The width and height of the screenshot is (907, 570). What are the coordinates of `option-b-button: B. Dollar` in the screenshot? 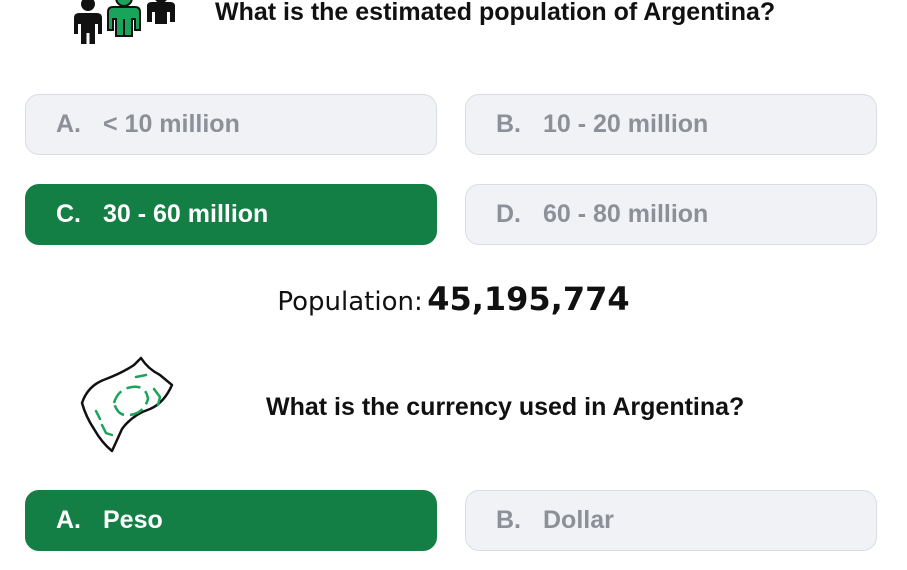 It's located at (671, 520).